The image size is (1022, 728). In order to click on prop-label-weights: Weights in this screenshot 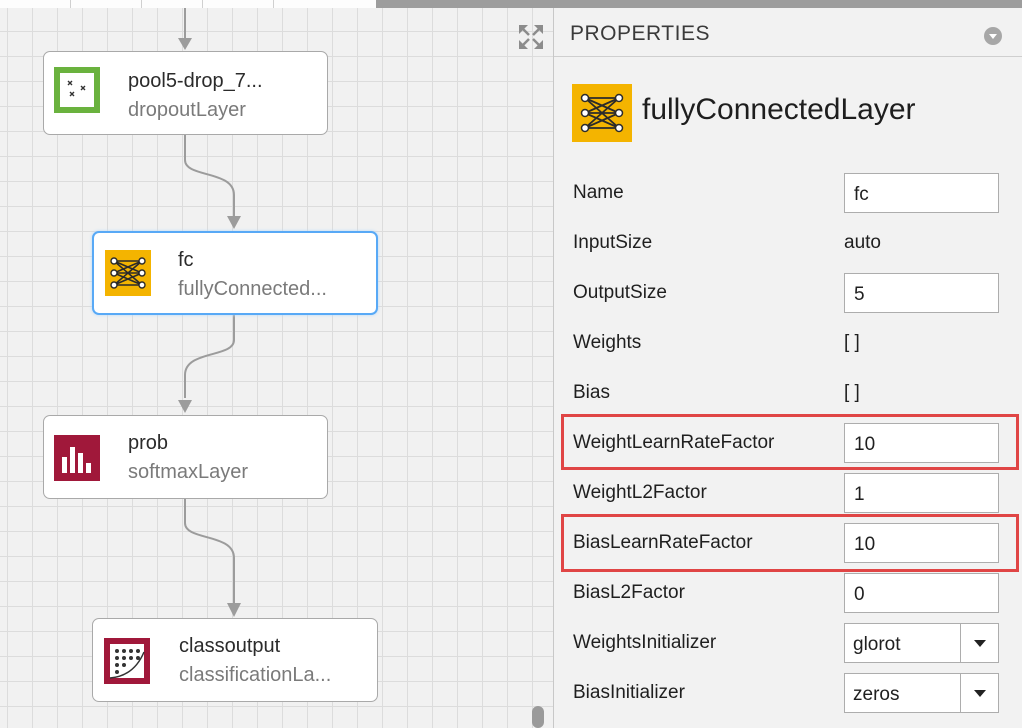, I will do `click(607, 342)`.